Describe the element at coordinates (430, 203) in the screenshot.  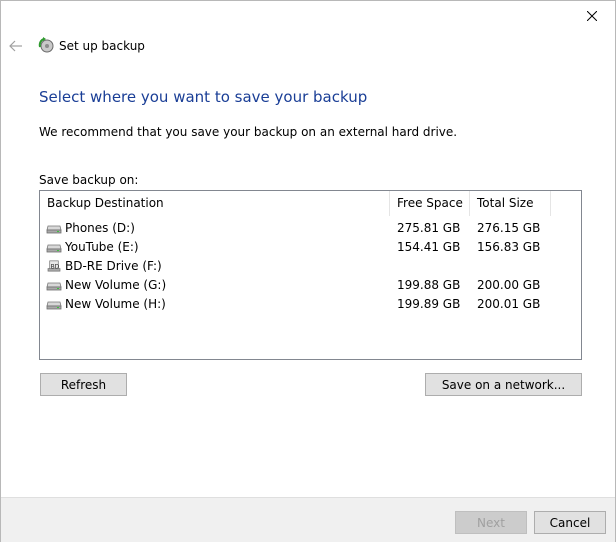
I see `column-header-free-space: Free Space` at that location.